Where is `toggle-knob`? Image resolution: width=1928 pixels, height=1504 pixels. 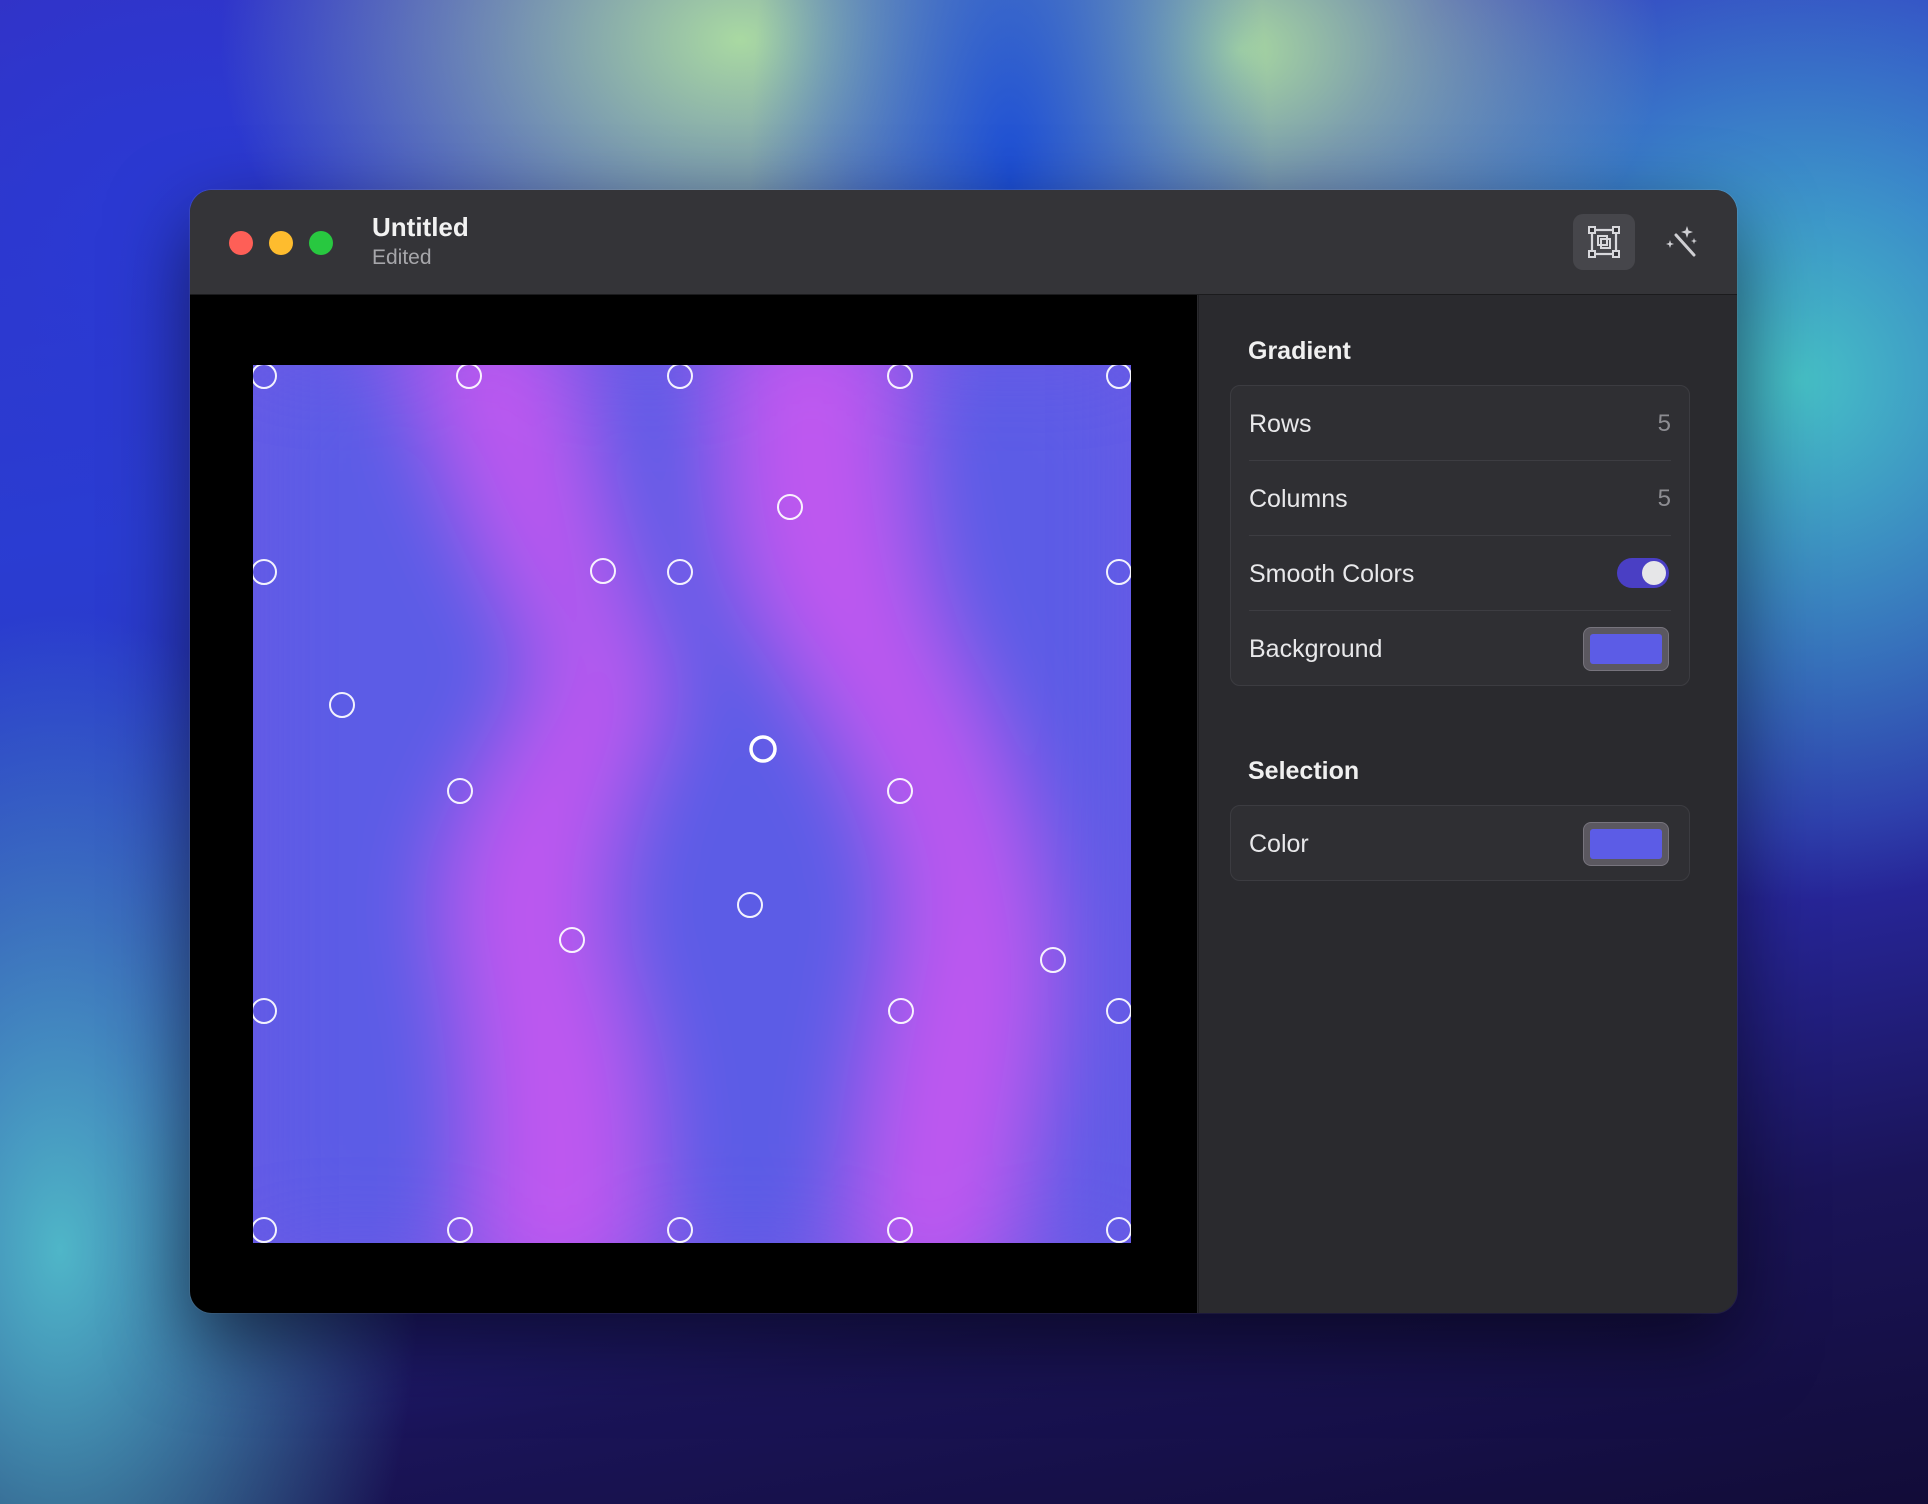 toggle-knob is located at coordinates (1654, 573).